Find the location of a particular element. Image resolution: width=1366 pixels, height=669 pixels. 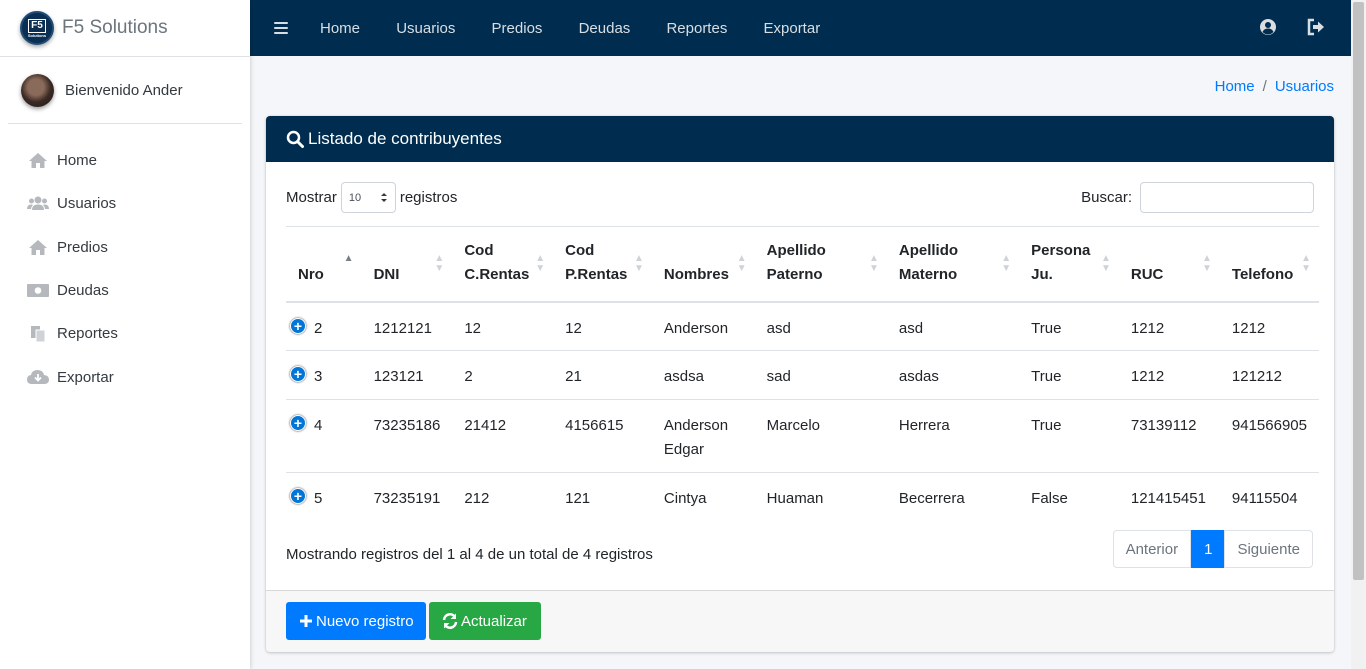

scrollbar-thumb is located at coordinates (1358, 291).